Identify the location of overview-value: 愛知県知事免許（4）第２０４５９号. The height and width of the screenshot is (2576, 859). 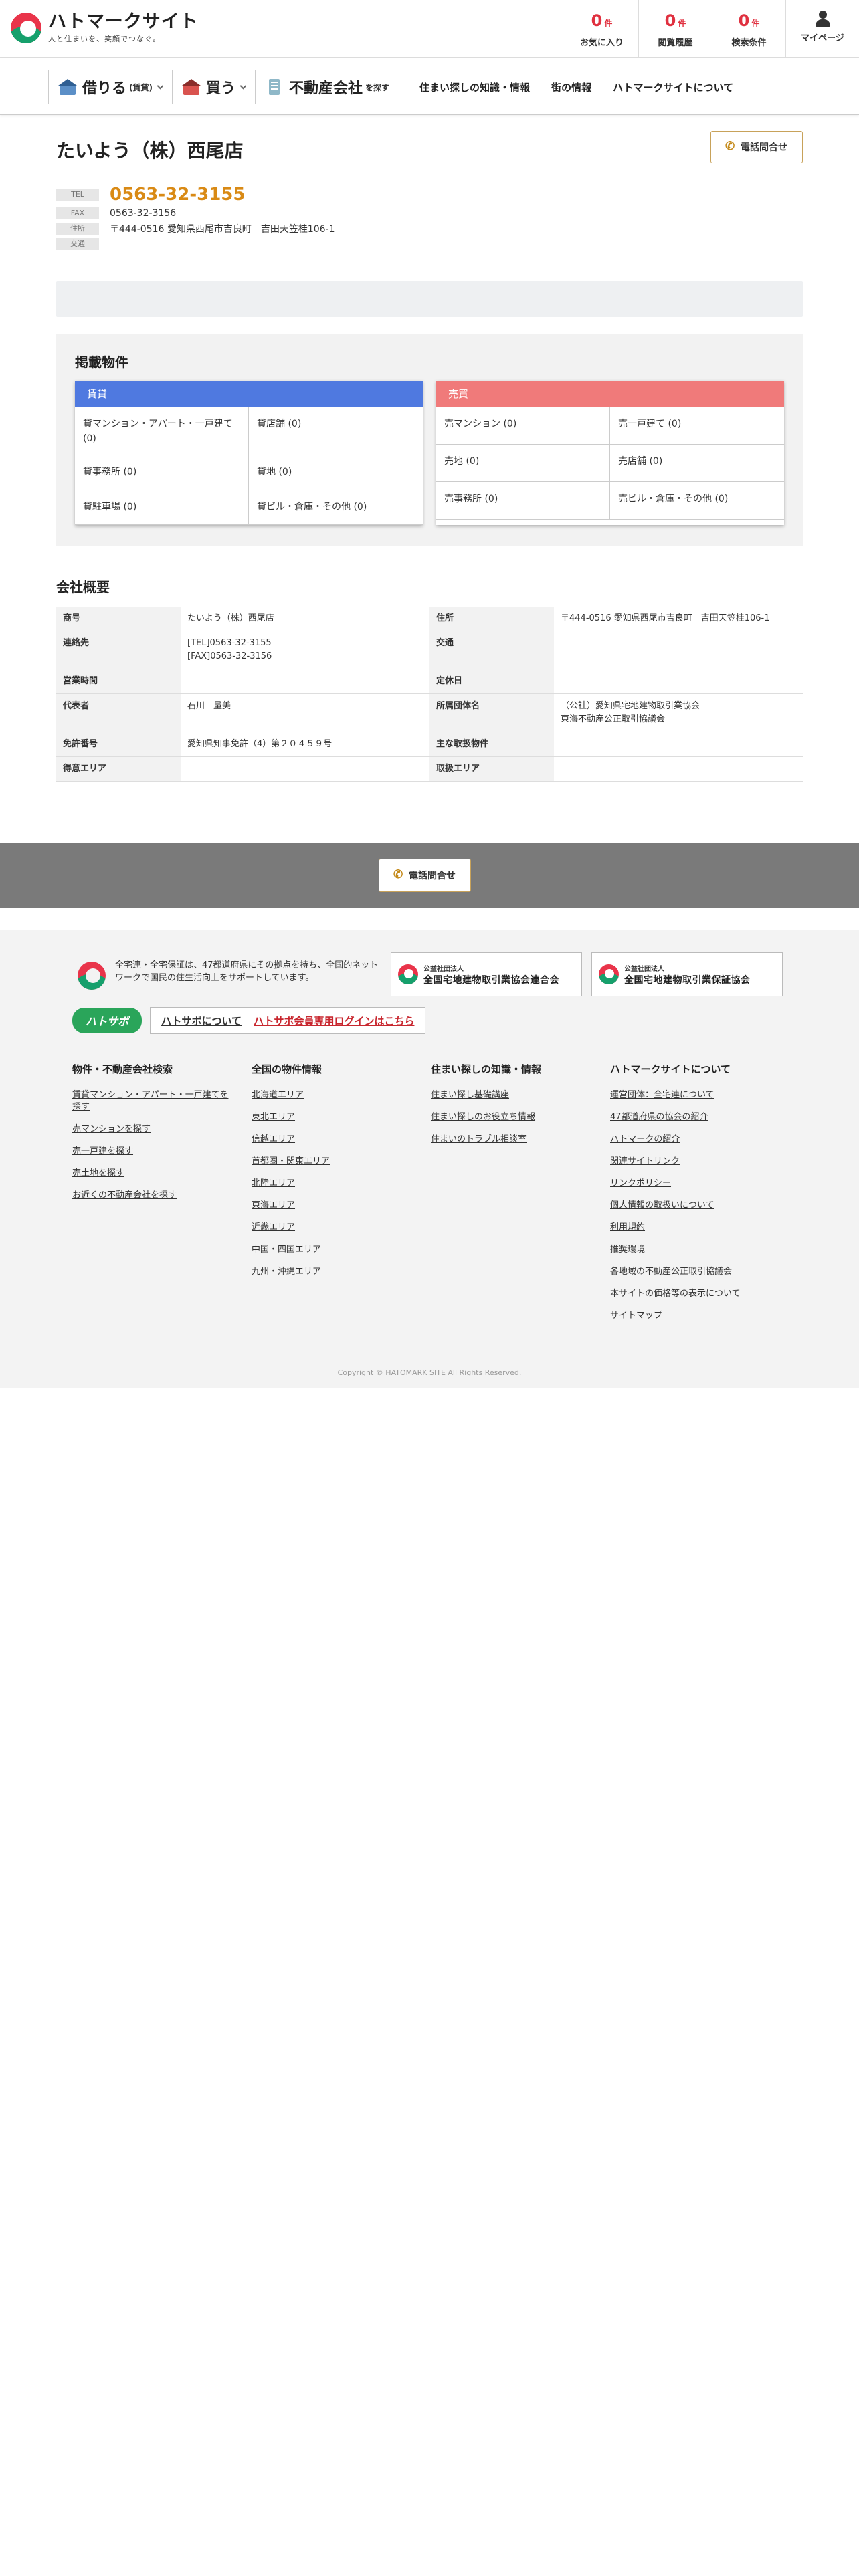
(305, 745).